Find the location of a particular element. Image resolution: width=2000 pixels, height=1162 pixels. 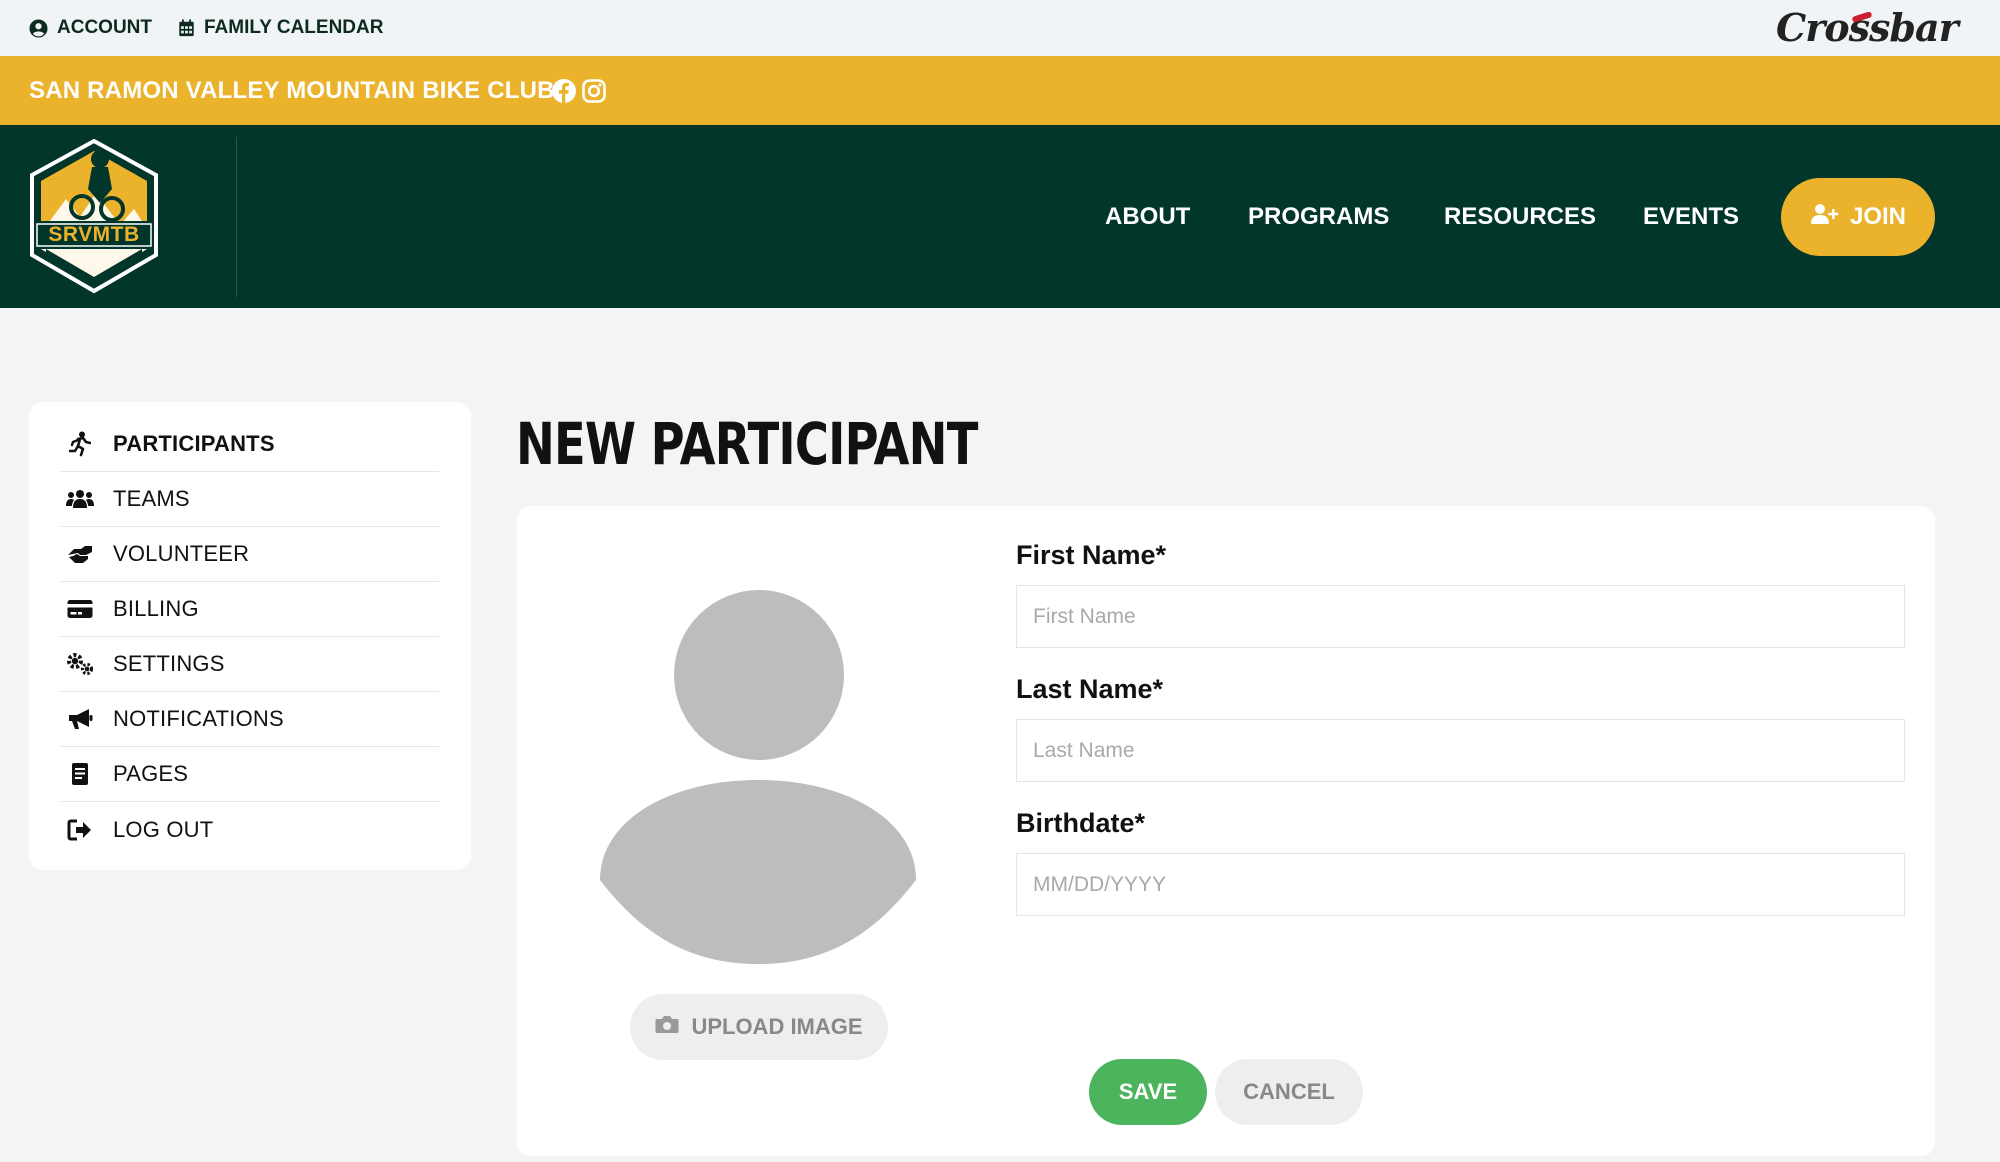

family-calendar-link: FAMILY CALENDAR is located at coordinates (280, 28).